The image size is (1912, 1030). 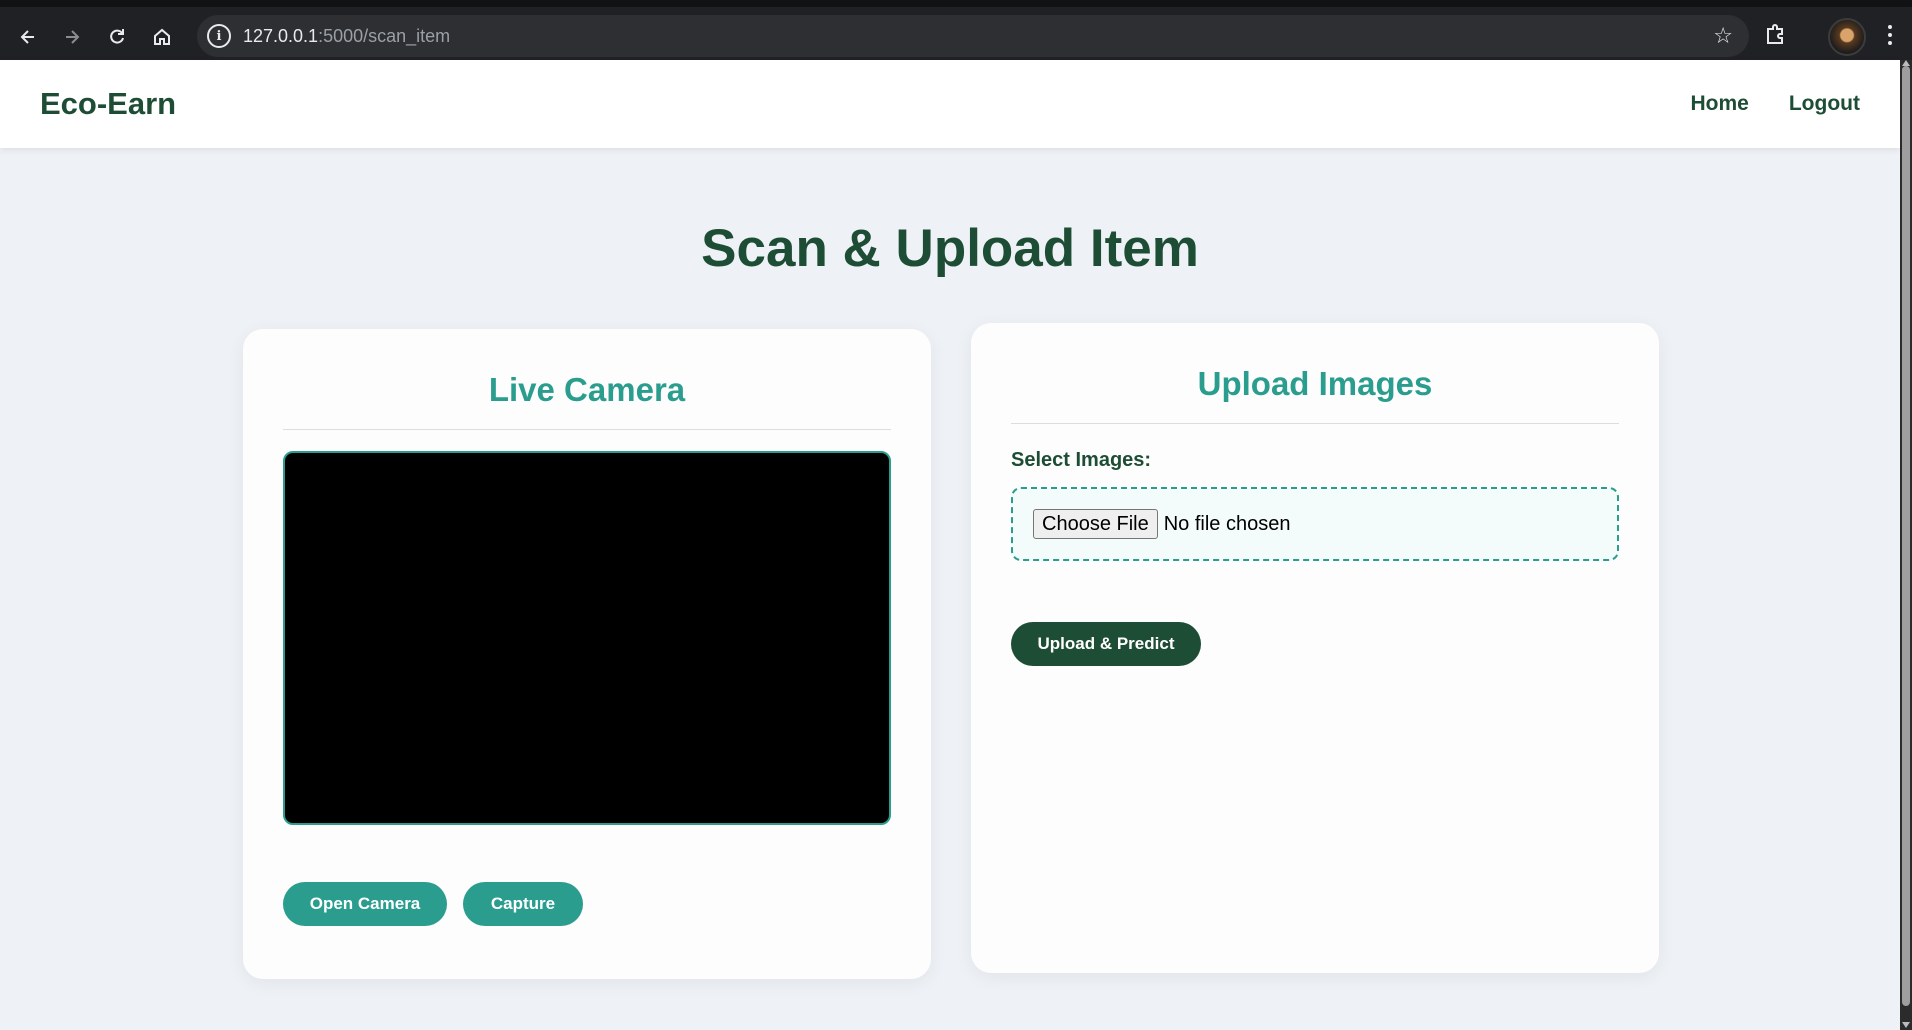 What do you see at coordinates (1315, 524) in the screenshot?
I see `file-input-zone: Choose File No file chosen` at bounding box center [1315, 524].